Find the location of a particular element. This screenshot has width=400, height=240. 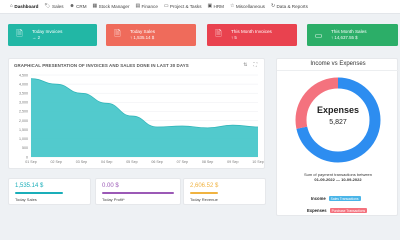

card-today-invoices: 🗎 Today Invoices → 2 is located at coordinates (52, 35).